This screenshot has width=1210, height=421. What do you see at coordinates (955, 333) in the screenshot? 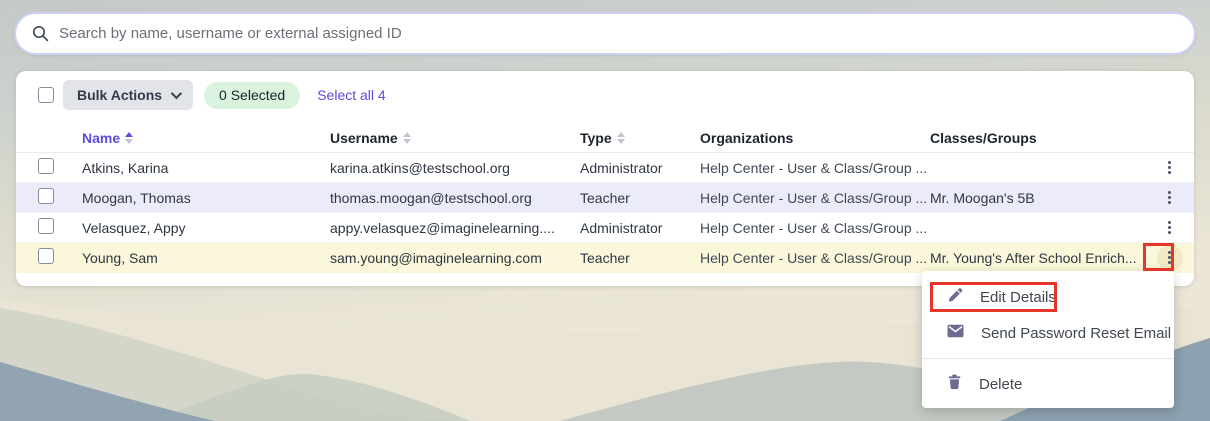
I see `envelope-icon` at bounding box center [955, 333].